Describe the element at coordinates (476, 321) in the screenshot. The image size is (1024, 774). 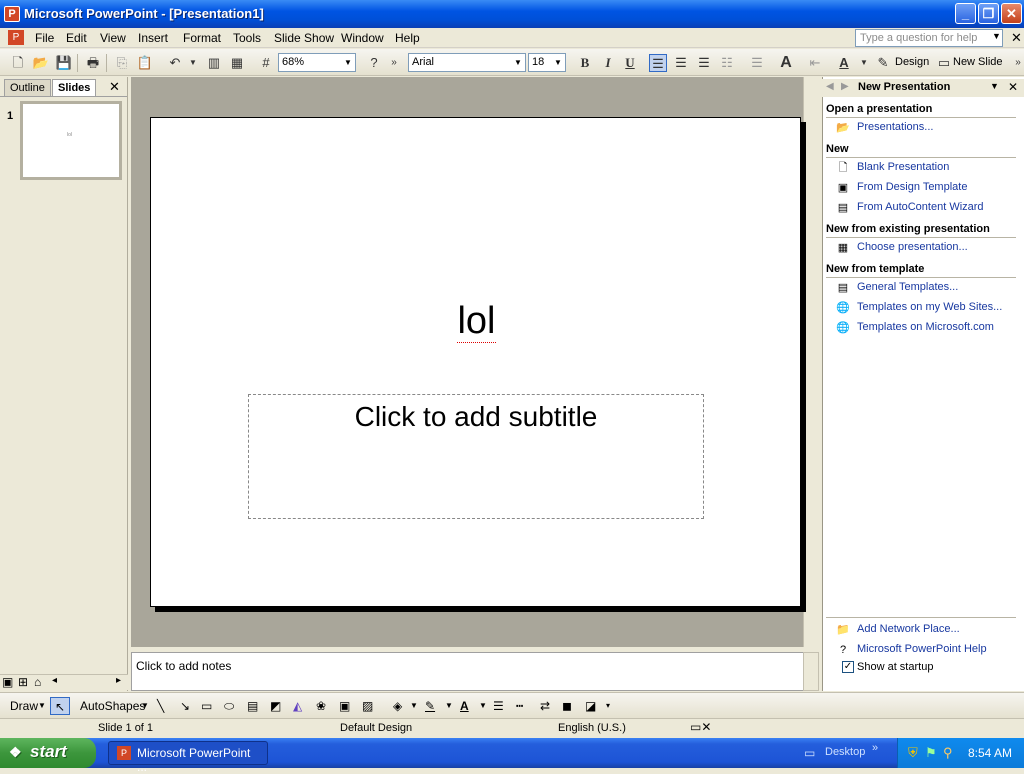
I see `slide-title: lol` at that location.